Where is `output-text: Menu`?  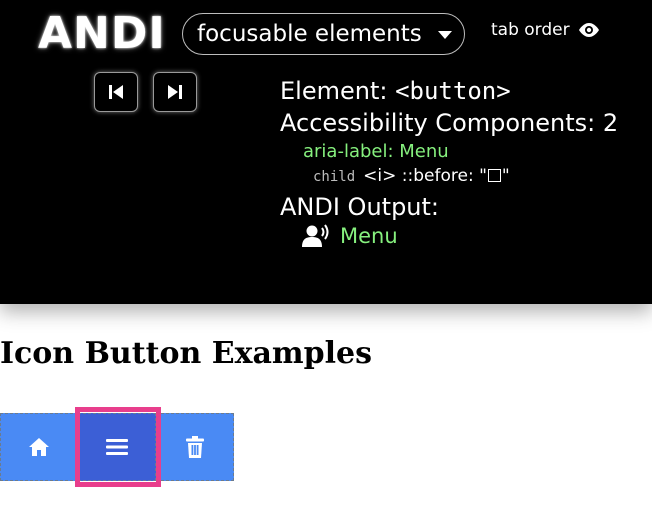 output-text: Menu is located at coordinates (369, 236).